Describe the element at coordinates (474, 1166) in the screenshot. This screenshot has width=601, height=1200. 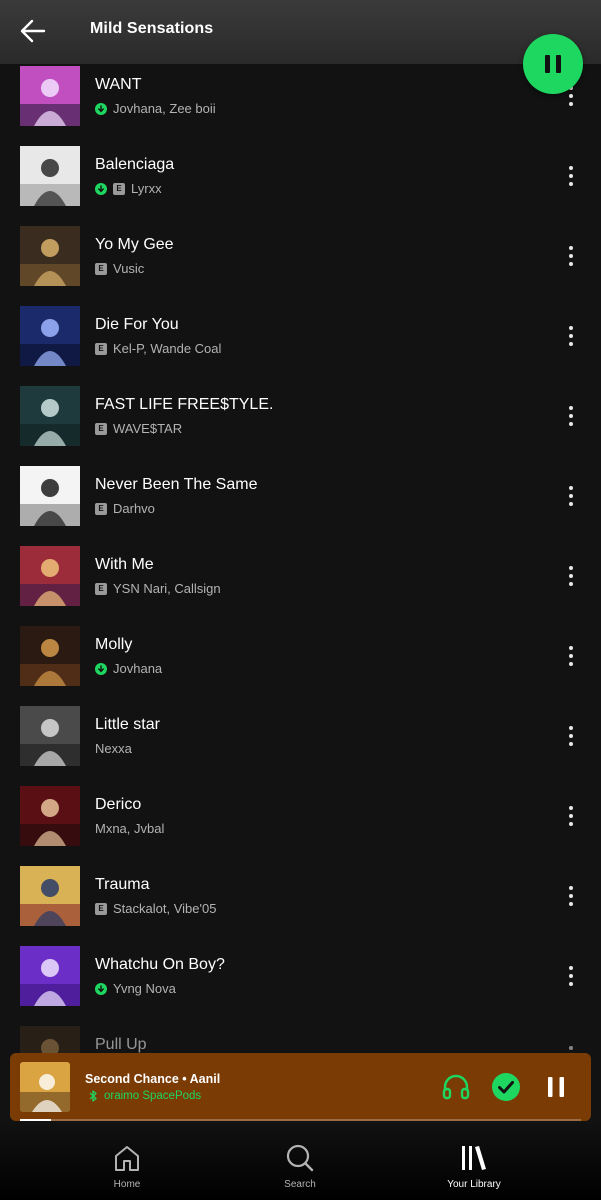
I see `nav-your-library: Your Library` at that location.